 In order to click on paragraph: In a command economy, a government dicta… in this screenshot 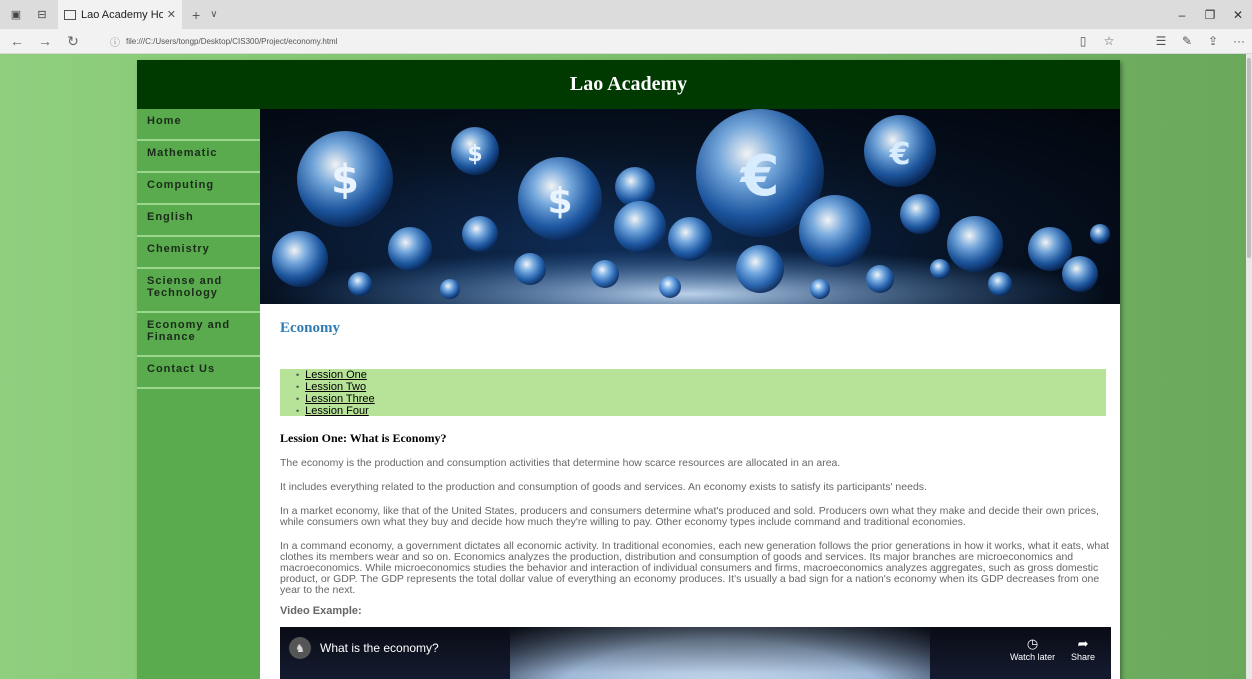, I will do `click(694, 568)`.